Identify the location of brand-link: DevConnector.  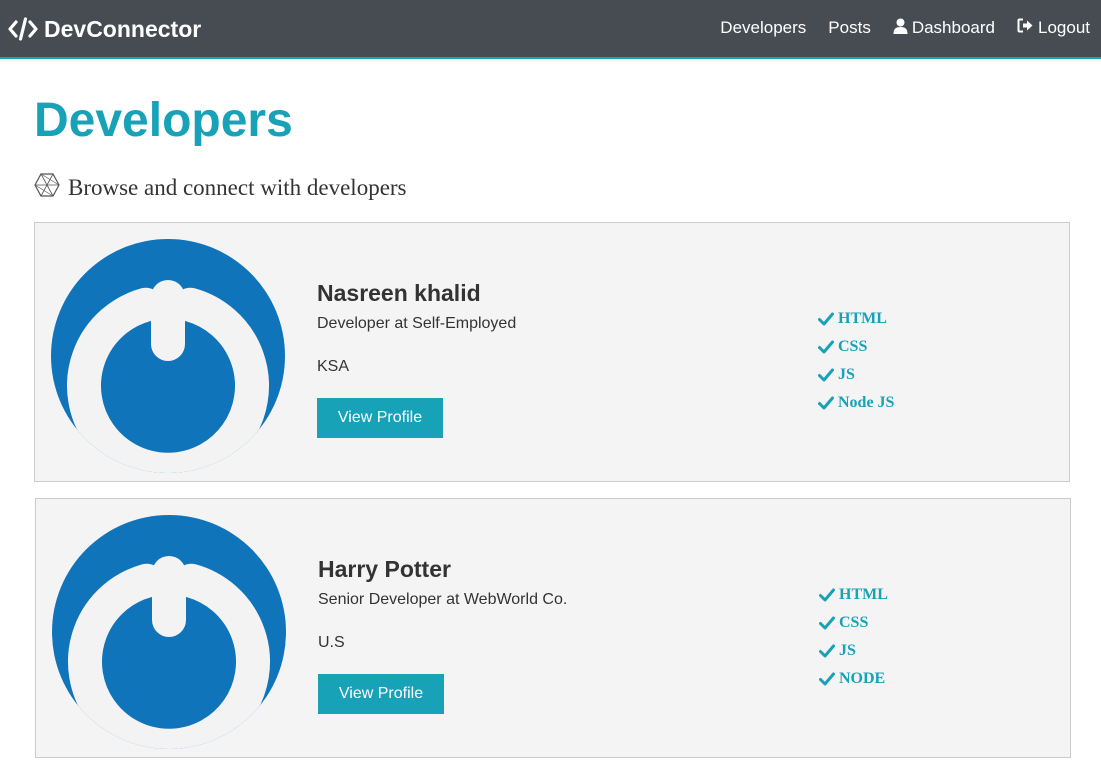
(104, 29).